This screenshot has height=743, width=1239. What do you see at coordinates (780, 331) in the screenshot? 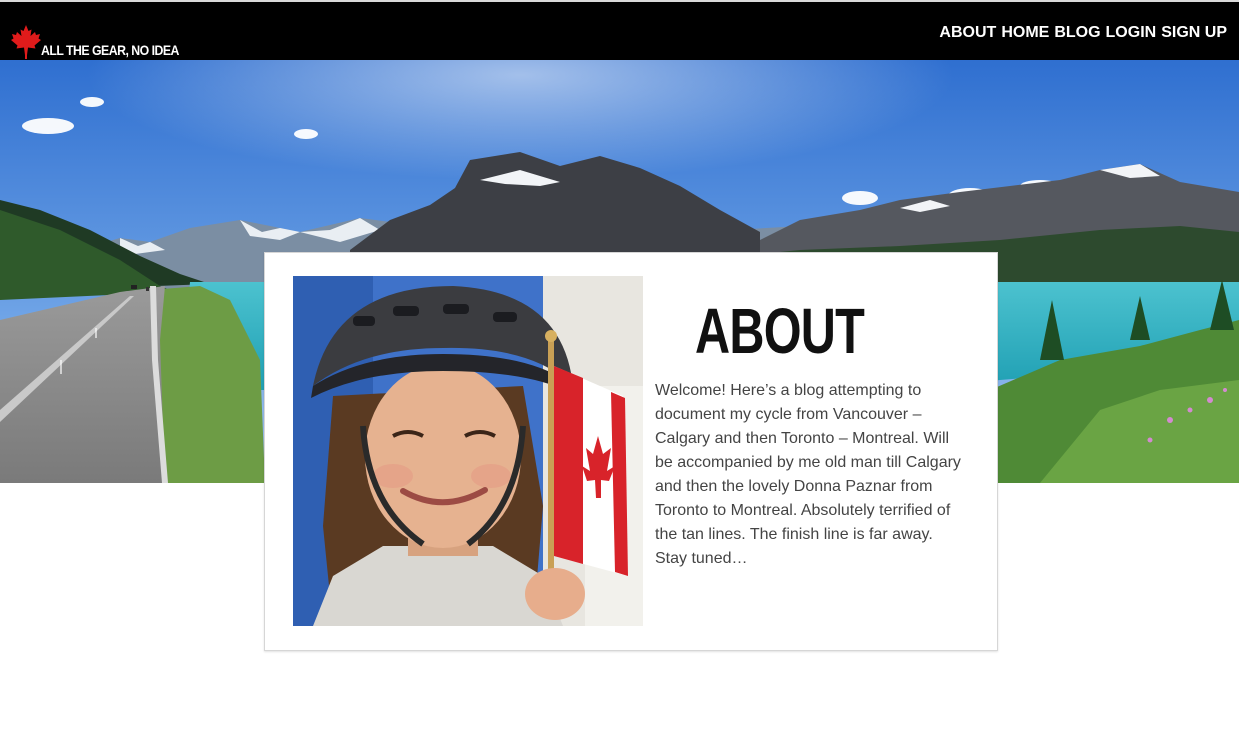
I see `about-heading: ABOUT` at bounding box center [780, 331].